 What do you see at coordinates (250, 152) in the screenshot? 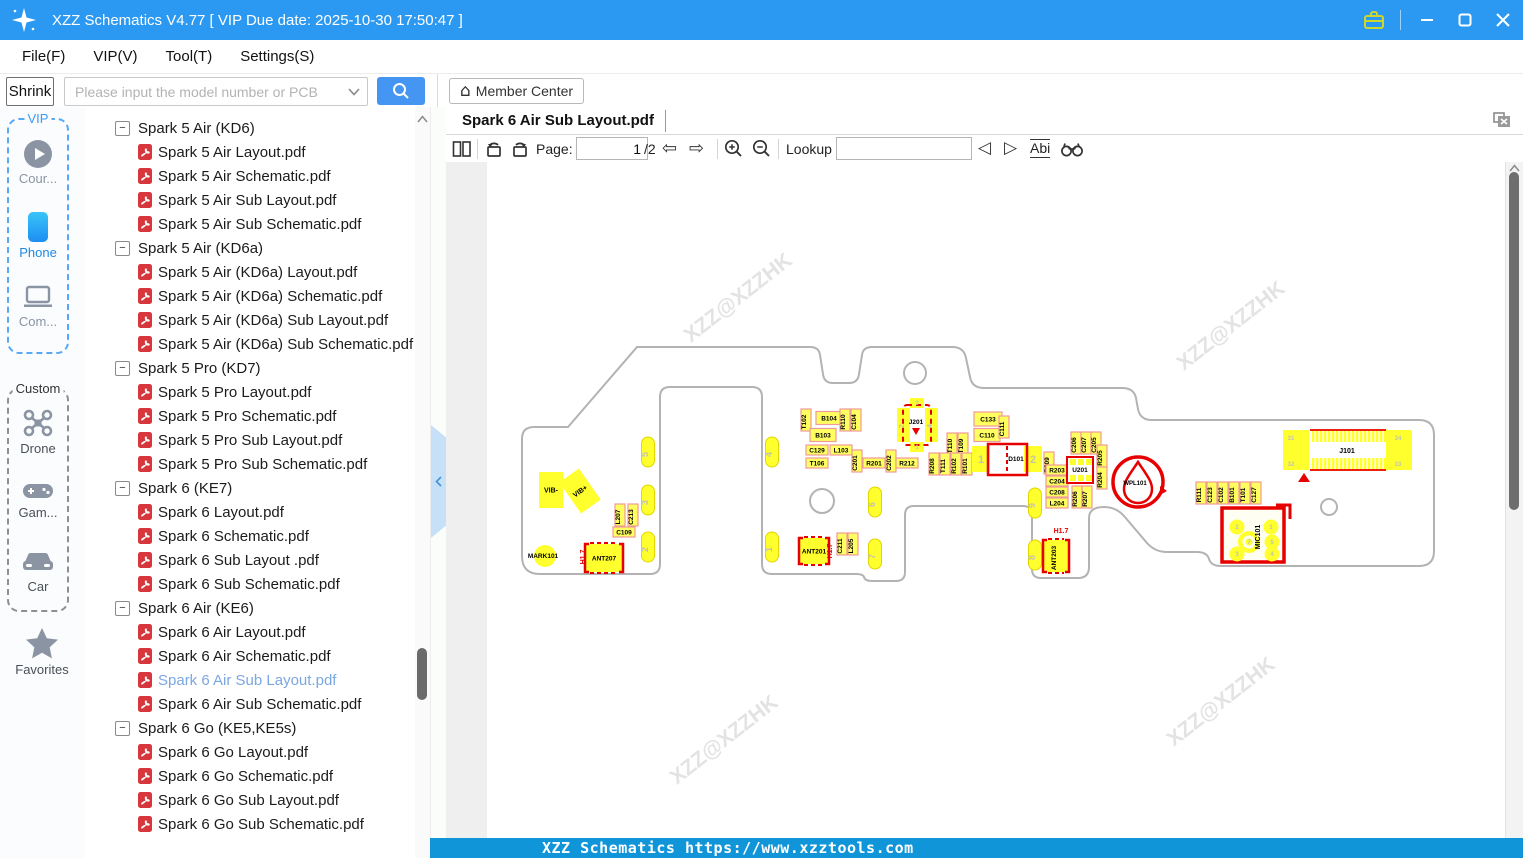
I see `tree-file-row: Spark 5 Air Layout.pdf` at bounding box center [250, 152].